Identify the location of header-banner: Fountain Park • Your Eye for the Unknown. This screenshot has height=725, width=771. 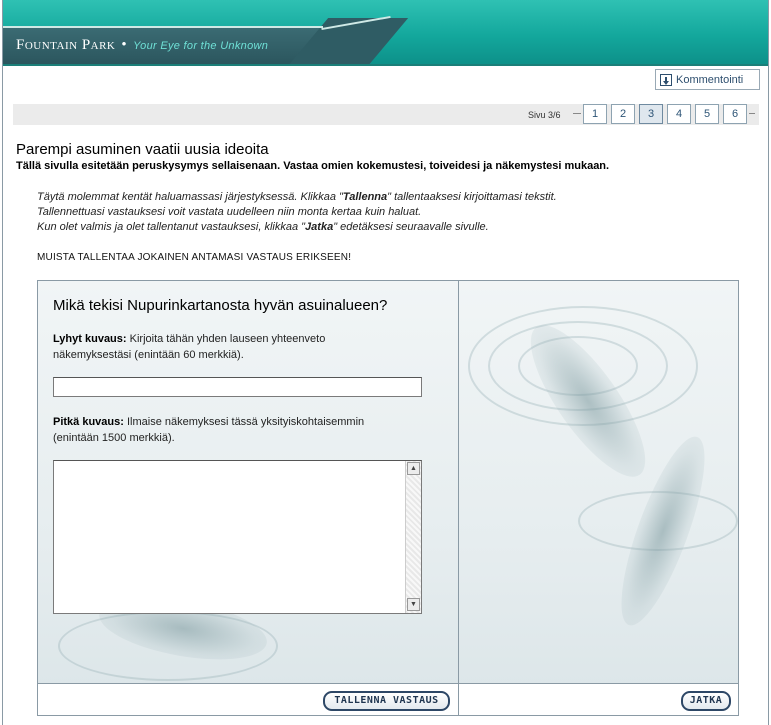
(385, 33).